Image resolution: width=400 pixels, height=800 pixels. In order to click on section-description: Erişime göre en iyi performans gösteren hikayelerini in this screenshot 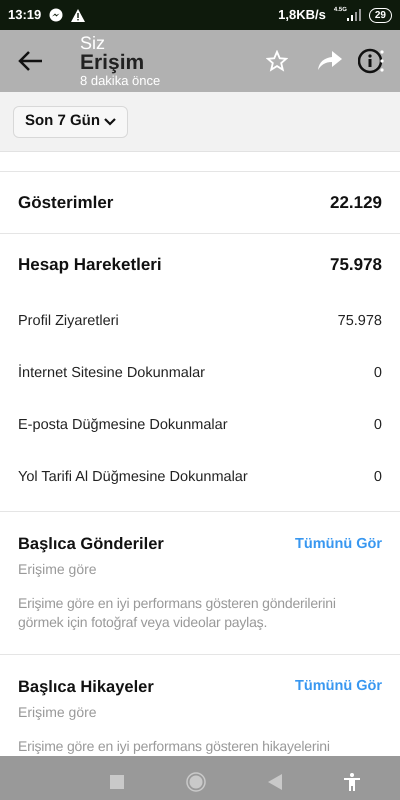, I will do `click(174, 746)`.